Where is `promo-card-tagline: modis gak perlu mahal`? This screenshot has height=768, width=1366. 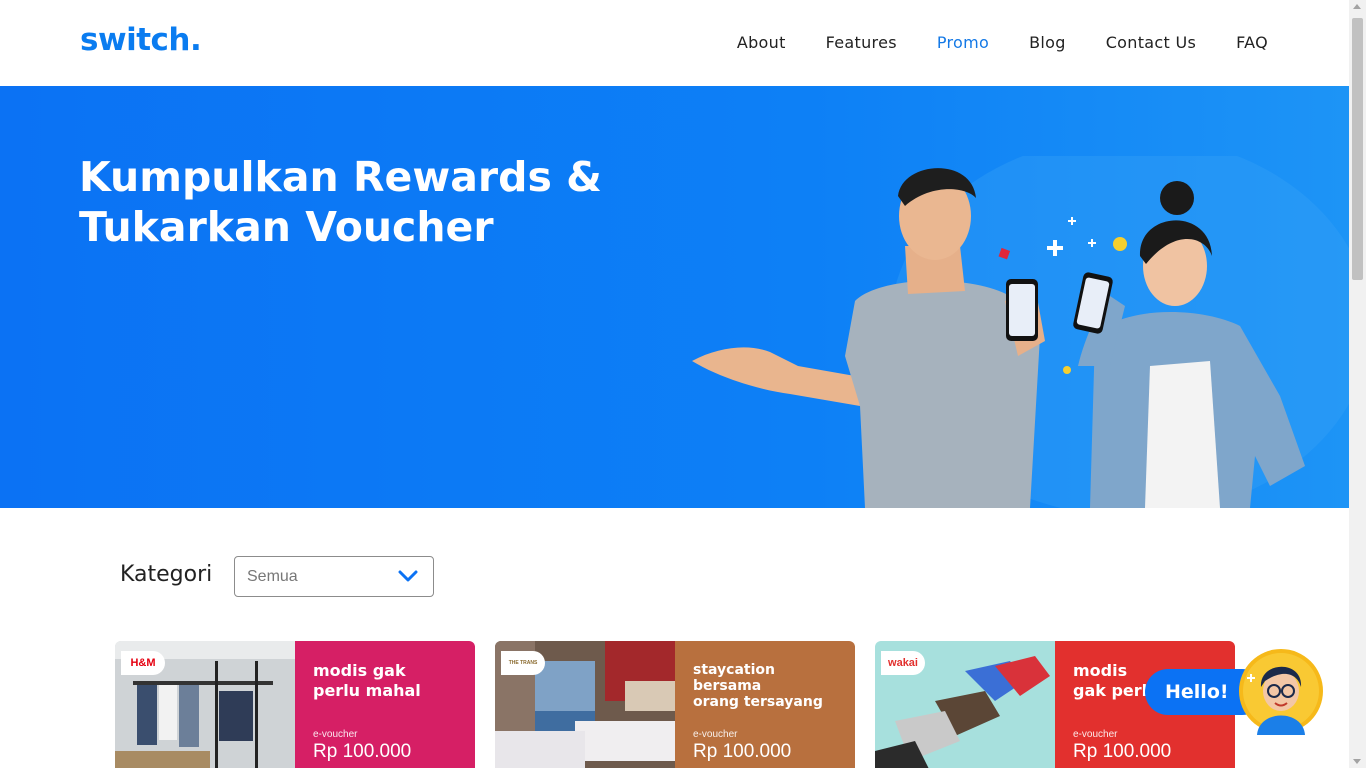
promo-card-tagline: modis gak perlu mahal is located at coordinates (367, 681).